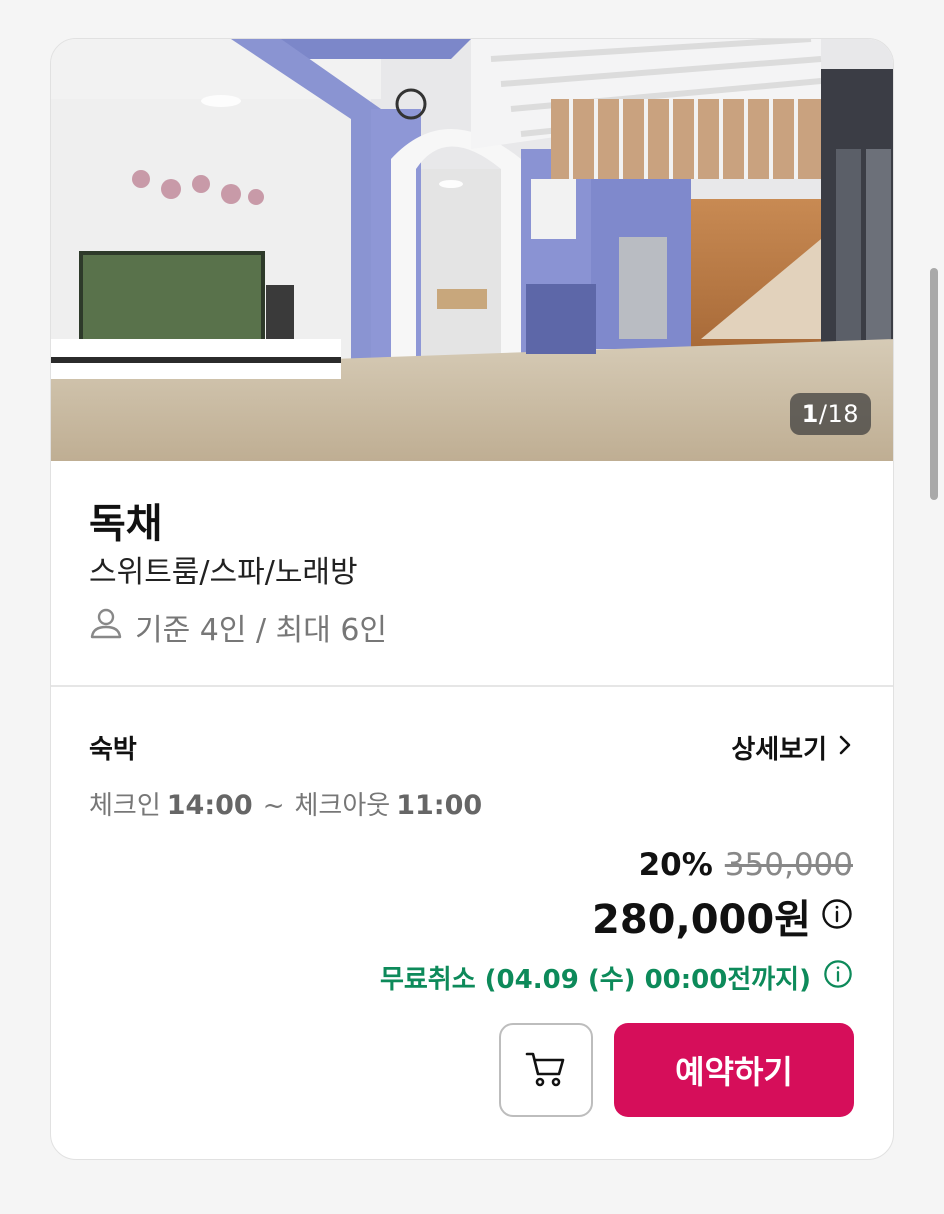 The width and height of the screenshot is (944, 1214). What do you see at coordinates (126, 524) in the screenshot?
I see `room-name: 독채` at bounding box center [126, 524].